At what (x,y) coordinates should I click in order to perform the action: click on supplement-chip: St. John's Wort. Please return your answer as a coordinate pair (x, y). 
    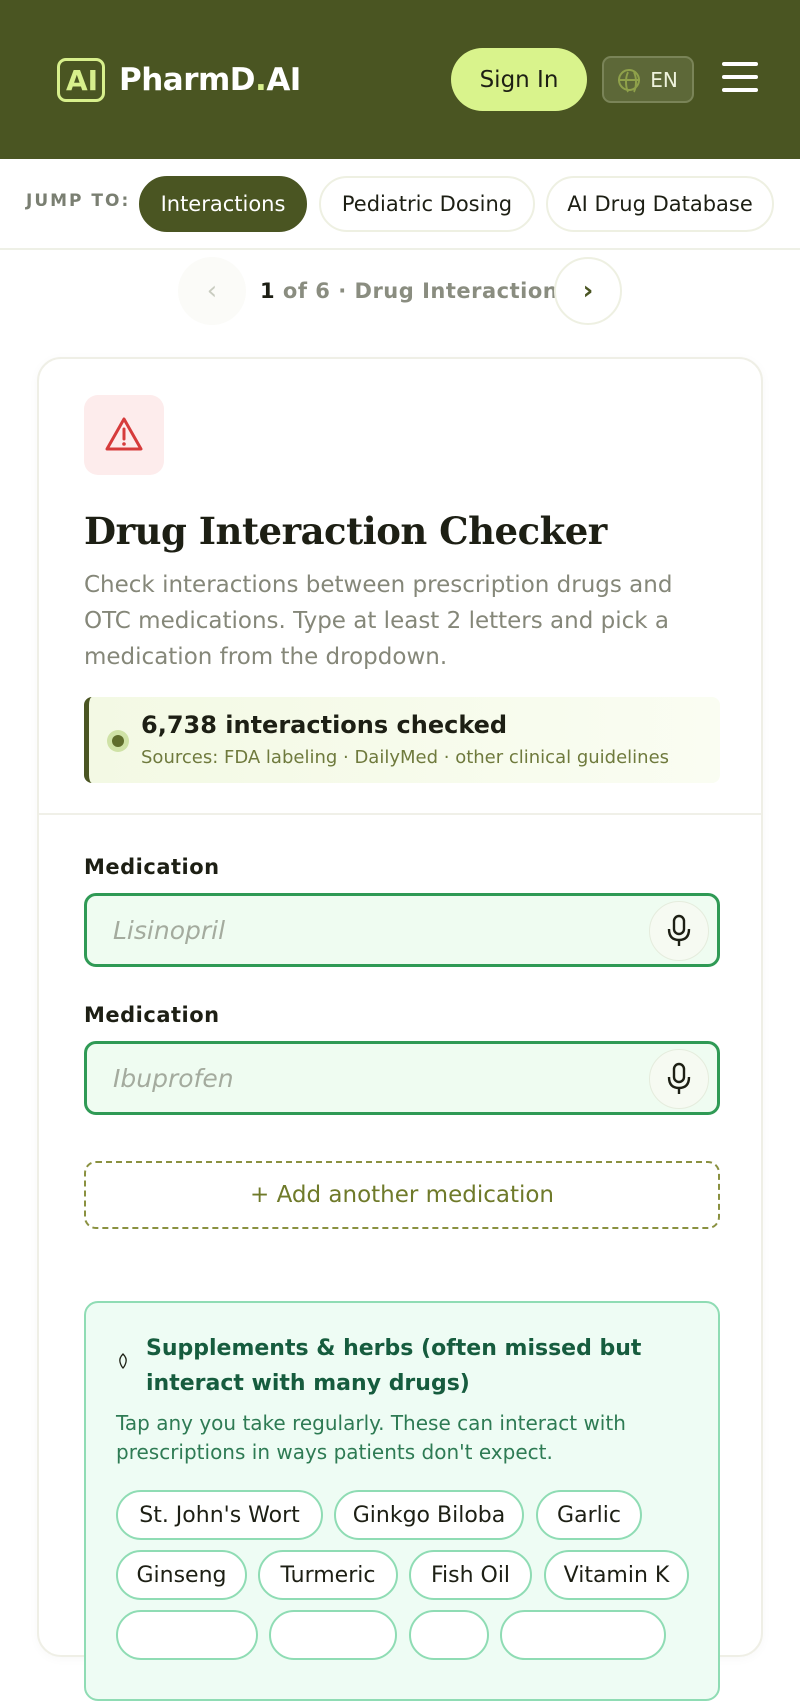
    Looking at the image, I should click on (219, 1515).